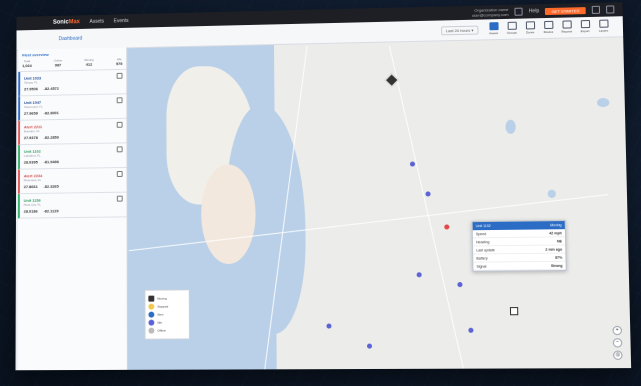  I want to click on road, so click(426, 207).